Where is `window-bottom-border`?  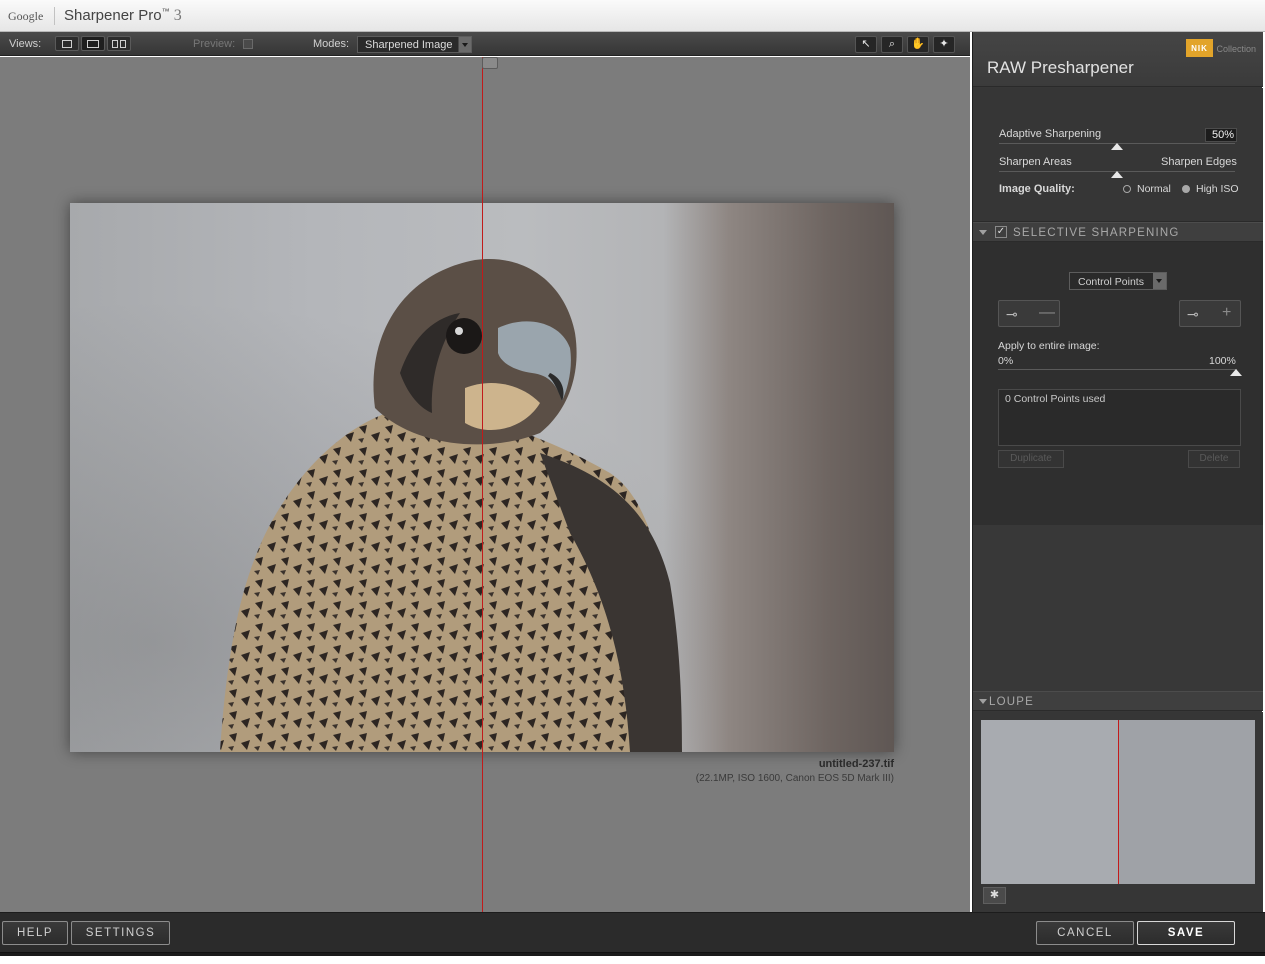 window-bottom-border is located at coordinates (632, 954).